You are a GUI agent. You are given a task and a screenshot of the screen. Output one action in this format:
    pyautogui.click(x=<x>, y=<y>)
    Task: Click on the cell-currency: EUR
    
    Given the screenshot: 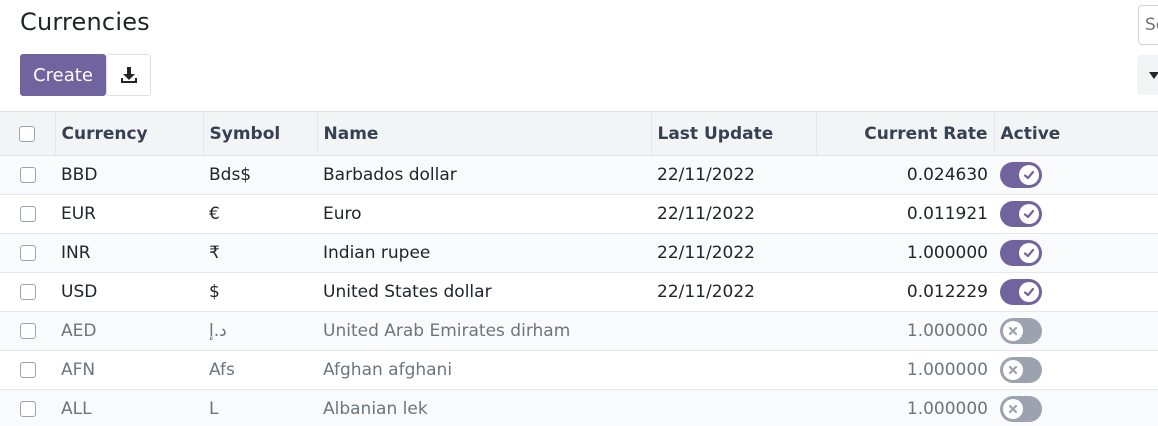 What is the action you would take?
    pyautogui.click(x=78, y=214)
    